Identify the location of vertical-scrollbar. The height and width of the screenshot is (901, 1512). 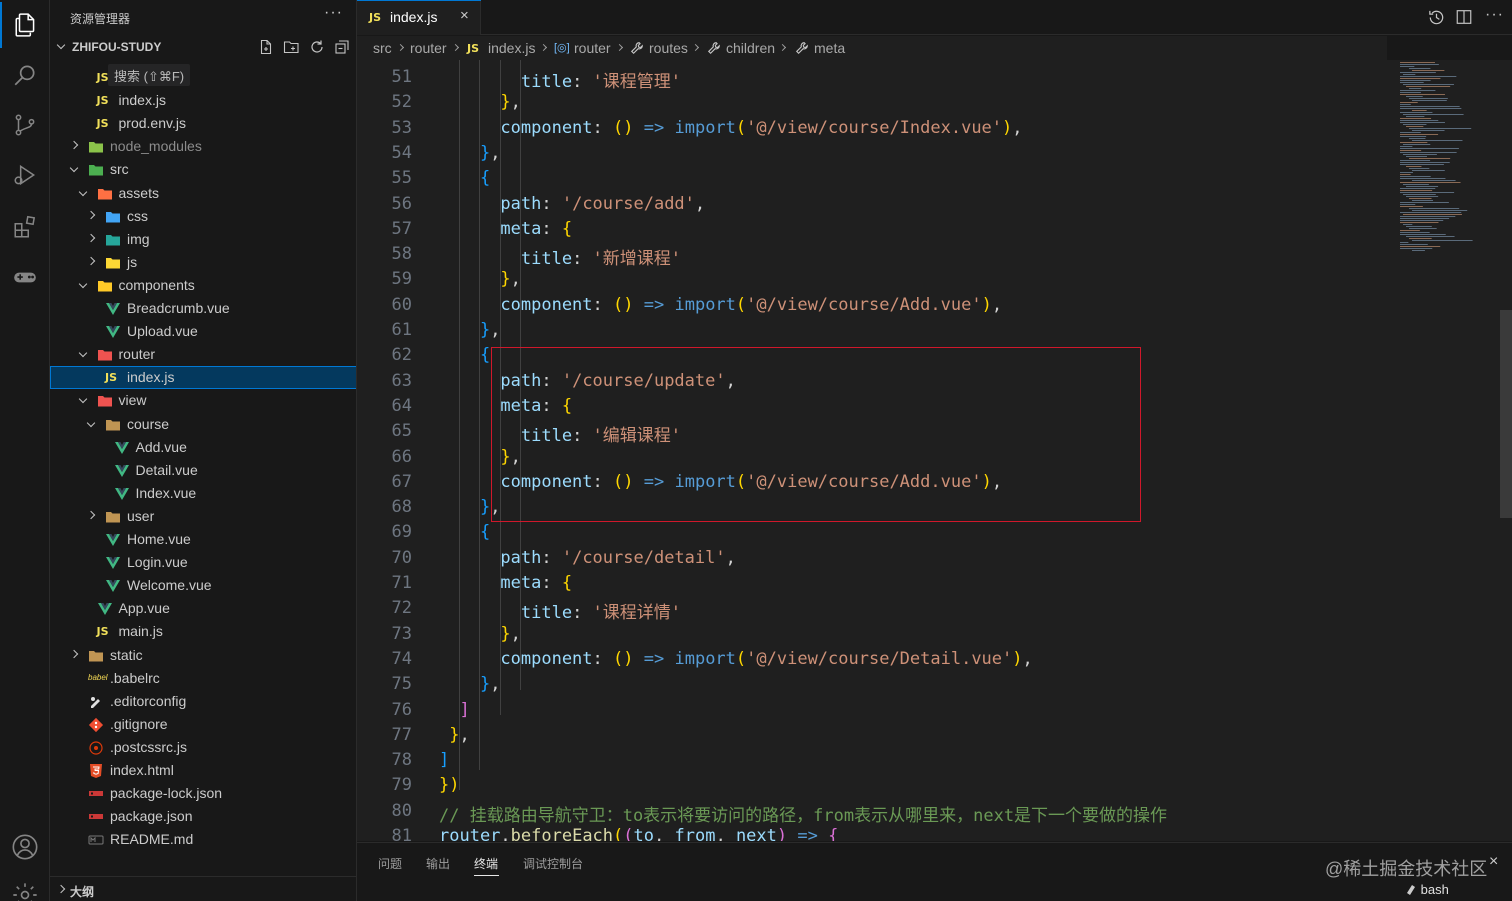
(1506, 450).